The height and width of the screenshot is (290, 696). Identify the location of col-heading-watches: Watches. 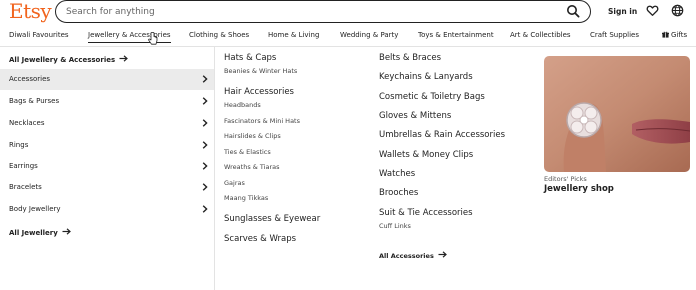
(397, 174).